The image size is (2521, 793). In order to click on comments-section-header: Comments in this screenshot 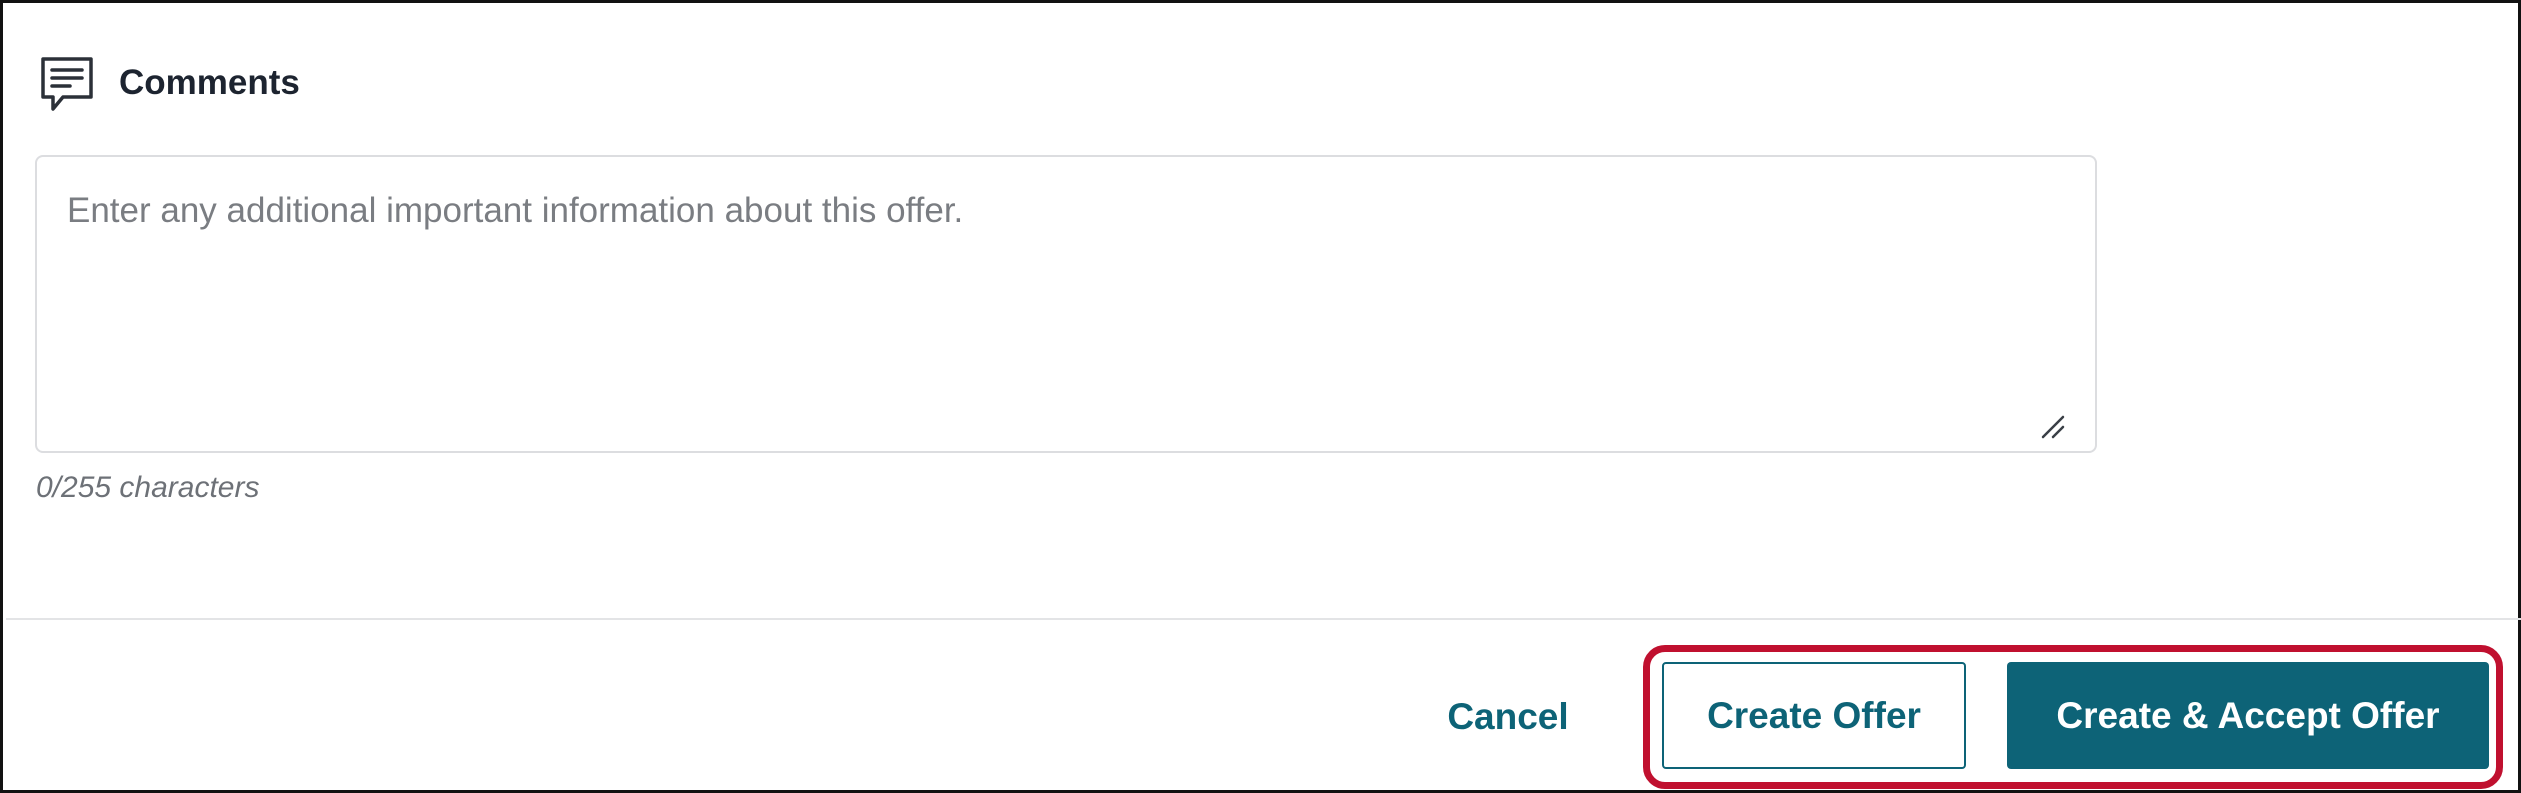, I will do `click(168, 83)`.